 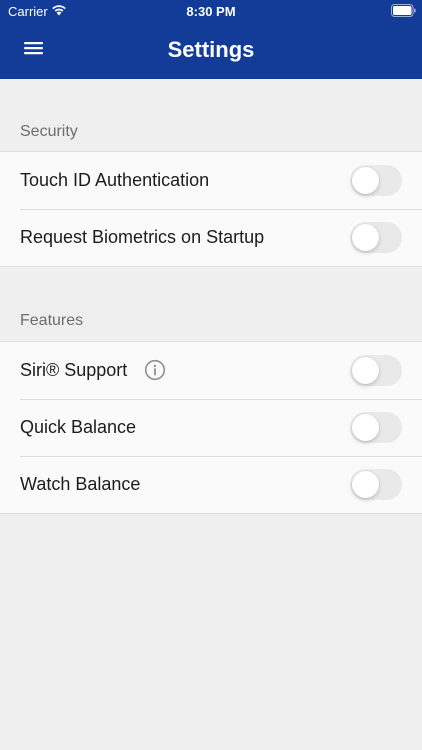 I want to click on settings-row-siri-support: Siri® Support, so click(x=211, y=370).